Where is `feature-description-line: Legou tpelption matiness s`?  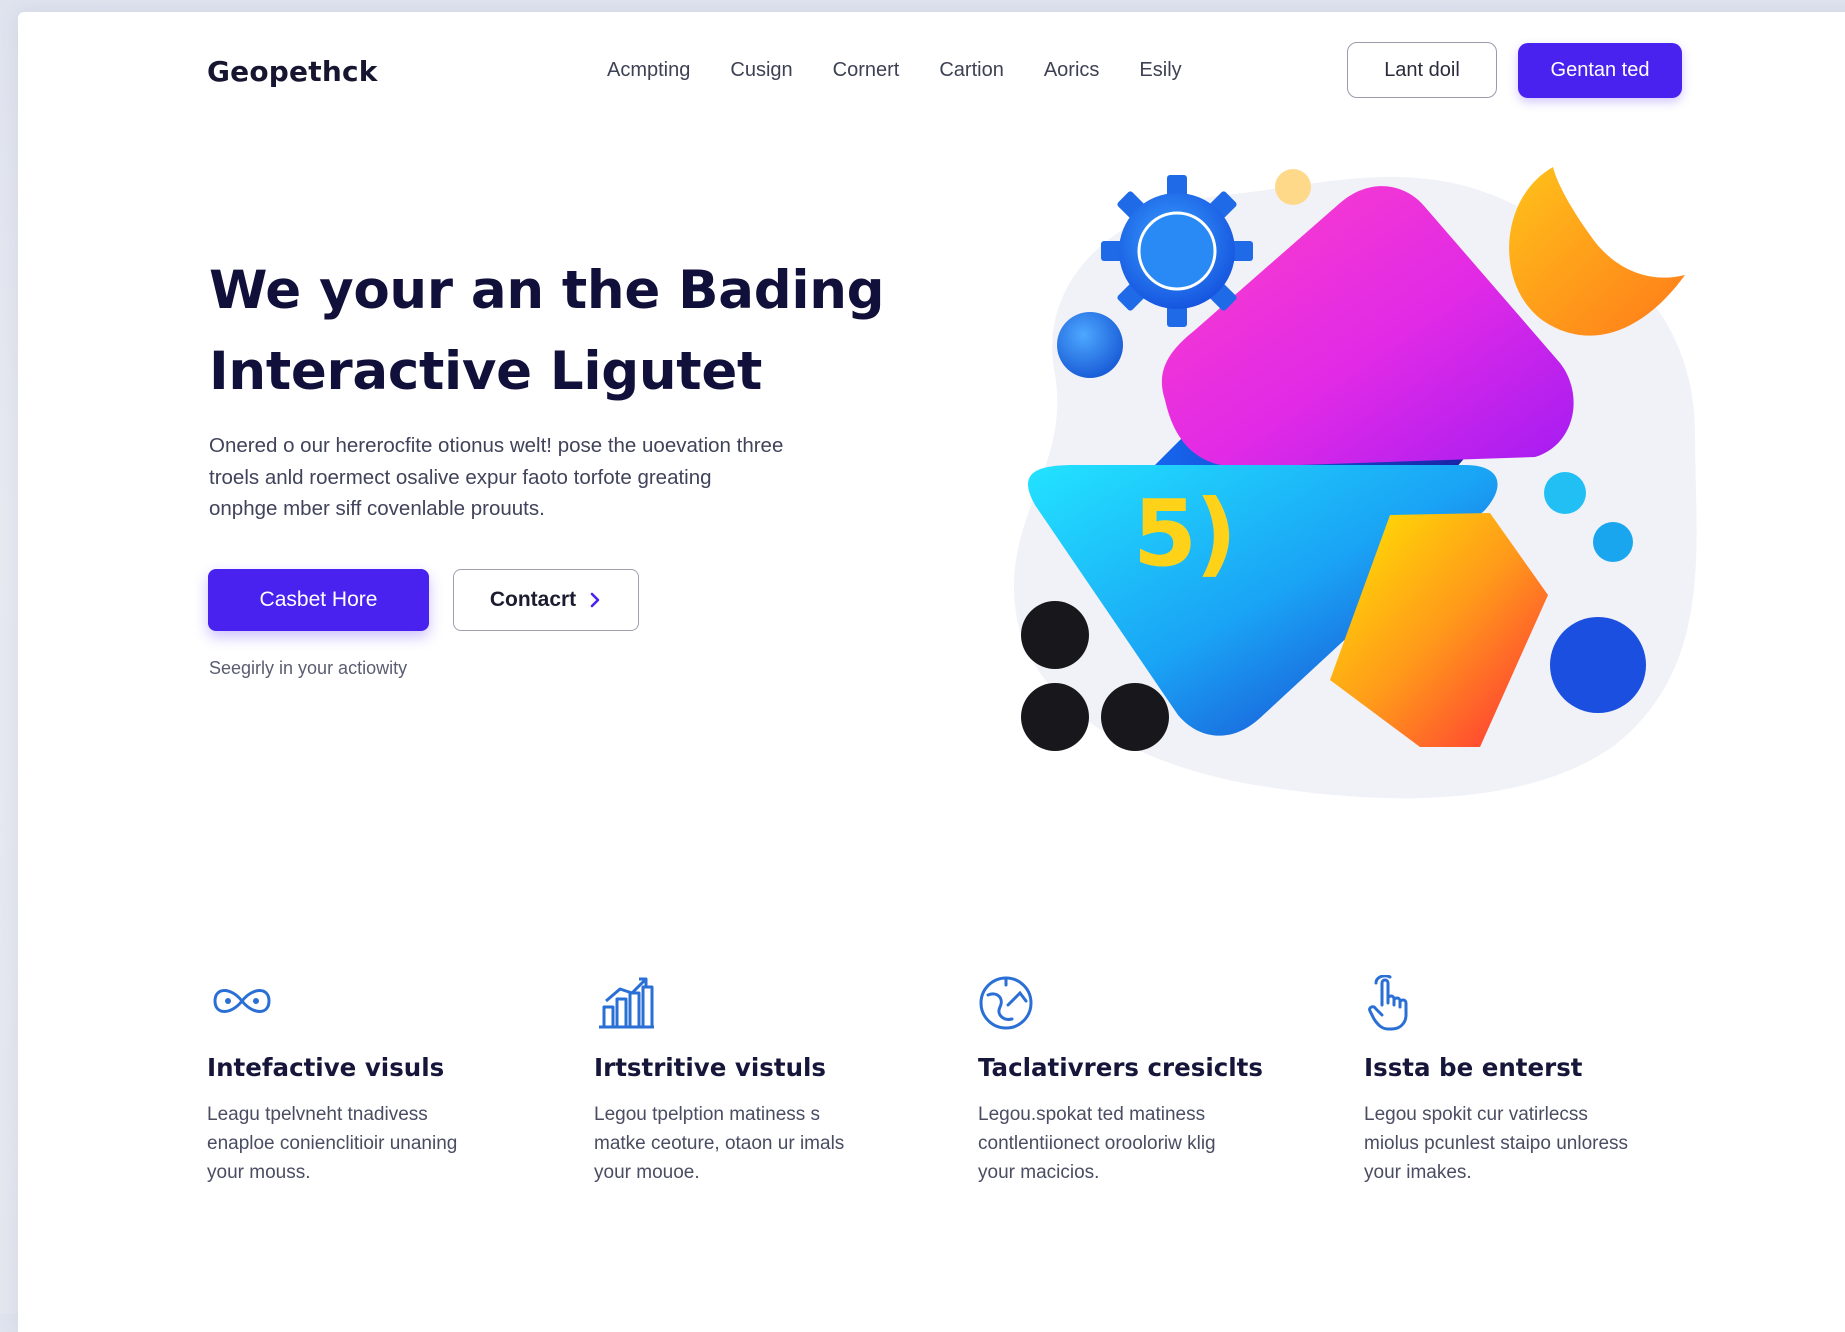 feature-description-line: Legou tpelption matiness s is located at coordinates (707, 1114).